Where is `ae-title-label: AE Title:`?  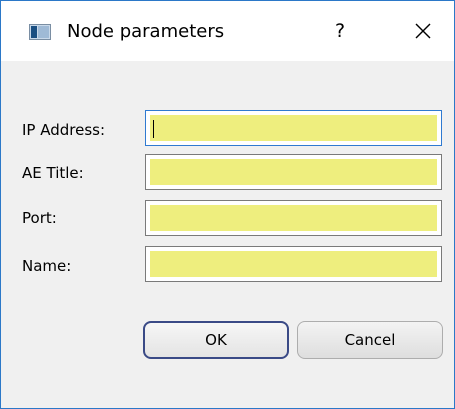
ae-title-label: AE Title: is located at coordinates (53, 173).